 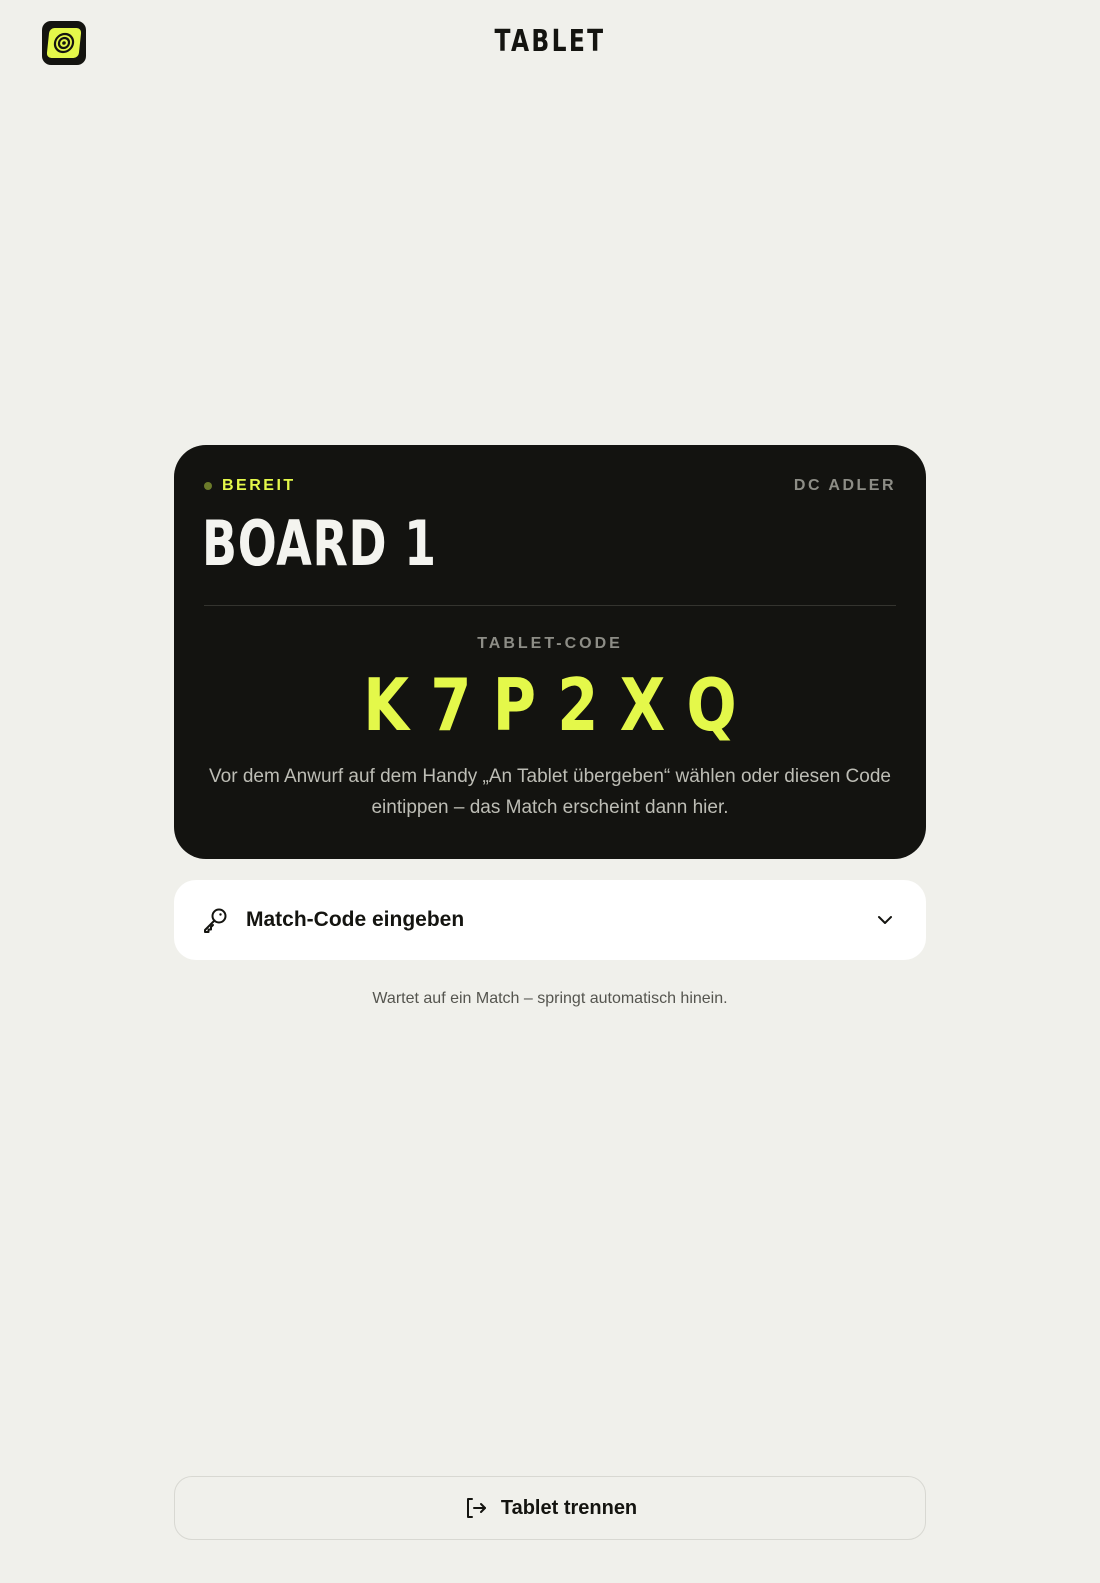 I want to click on status-label: BEREIT, so click(x=259, y=485).